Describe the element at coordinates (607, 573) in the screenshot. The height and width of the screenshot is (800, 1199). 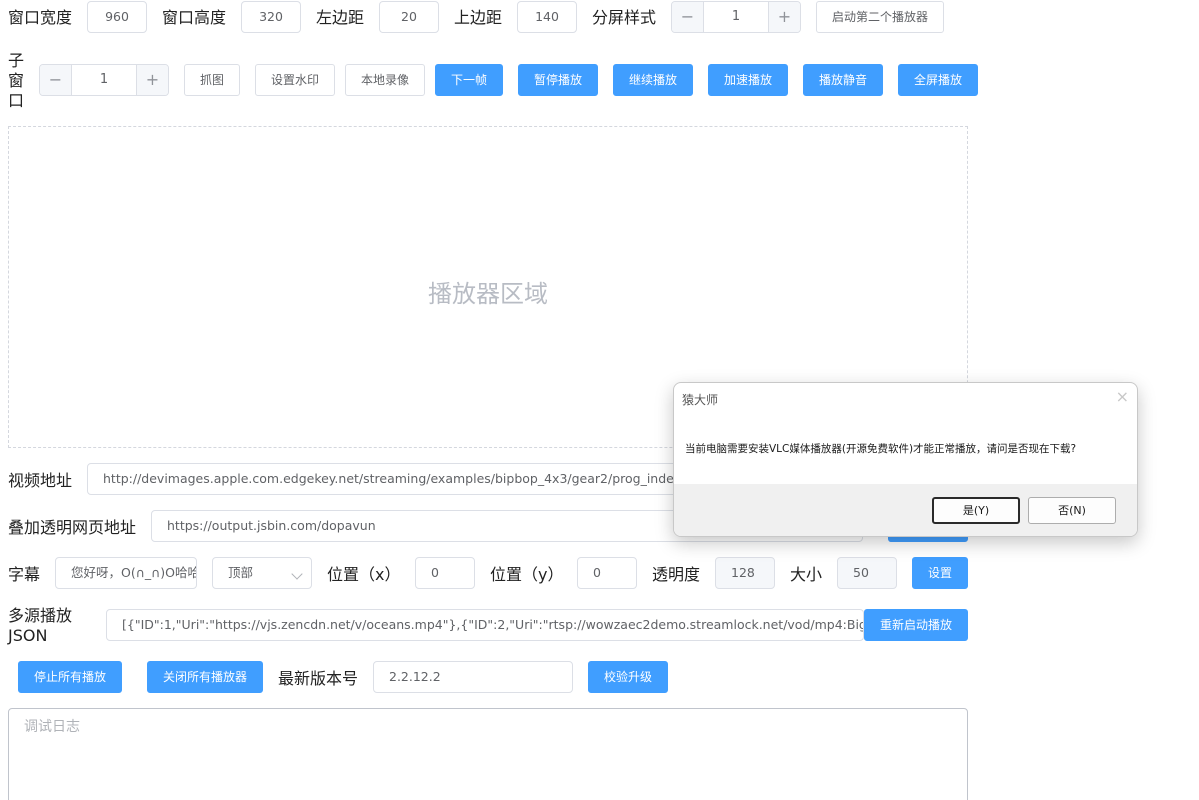
I see `position-y-input: 0` at that location.